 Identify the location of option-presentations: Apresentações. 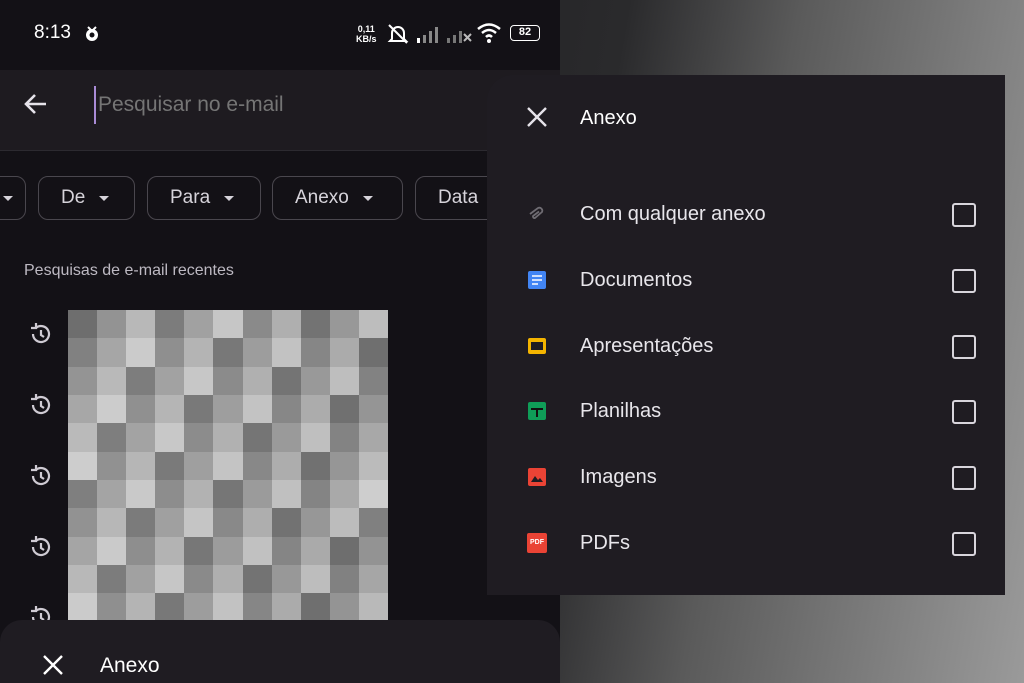
(746, 346).